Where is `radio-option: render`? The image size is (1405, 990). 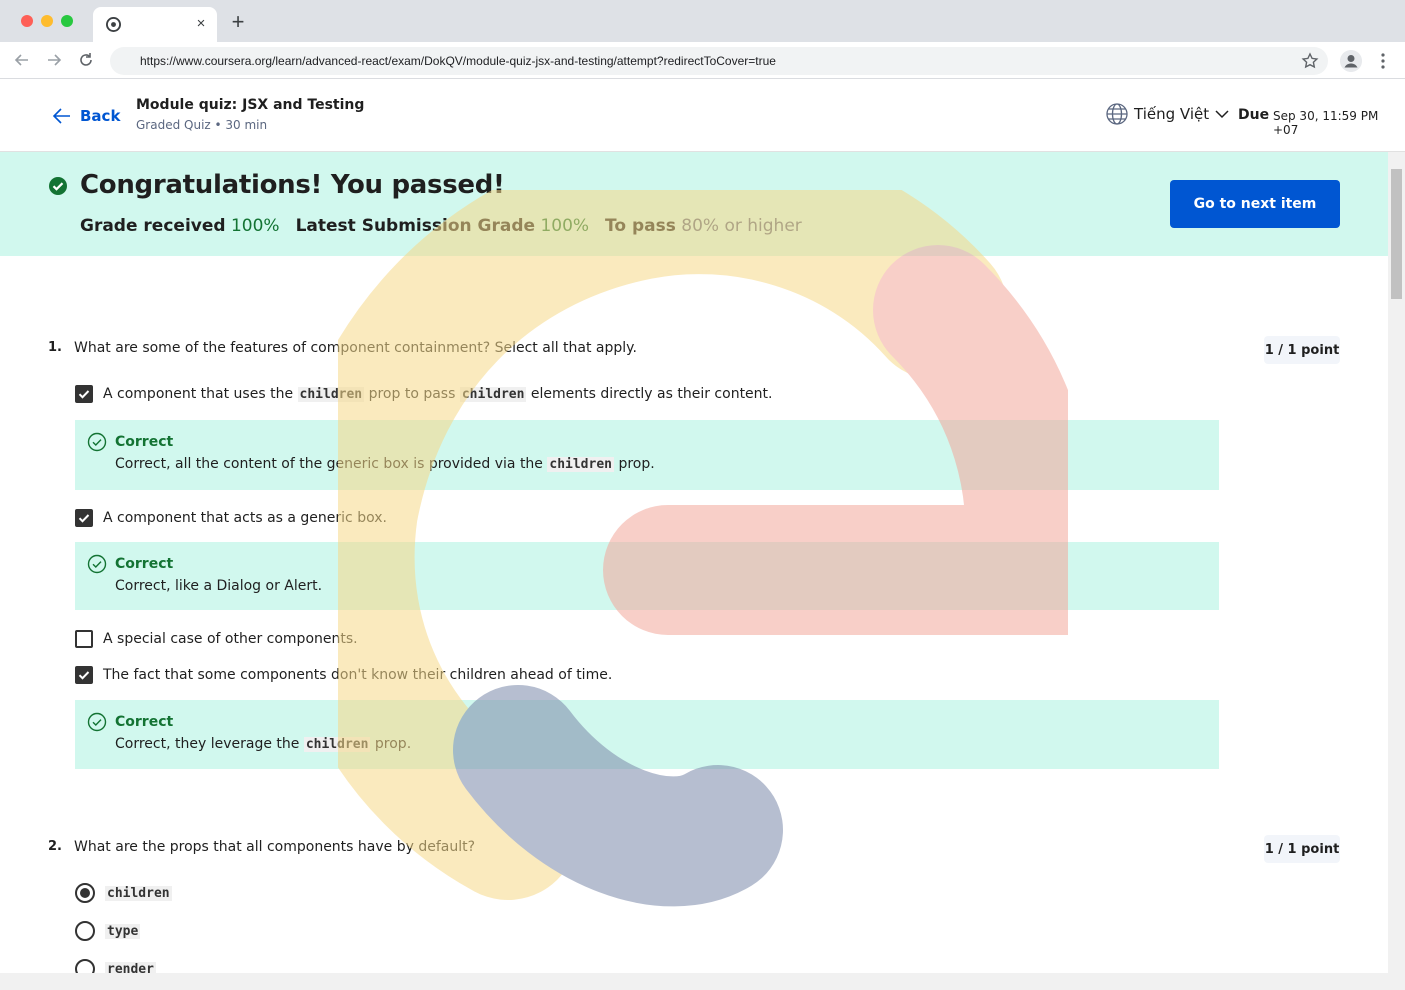 radio-option: render is located at coordinates (115, 966).